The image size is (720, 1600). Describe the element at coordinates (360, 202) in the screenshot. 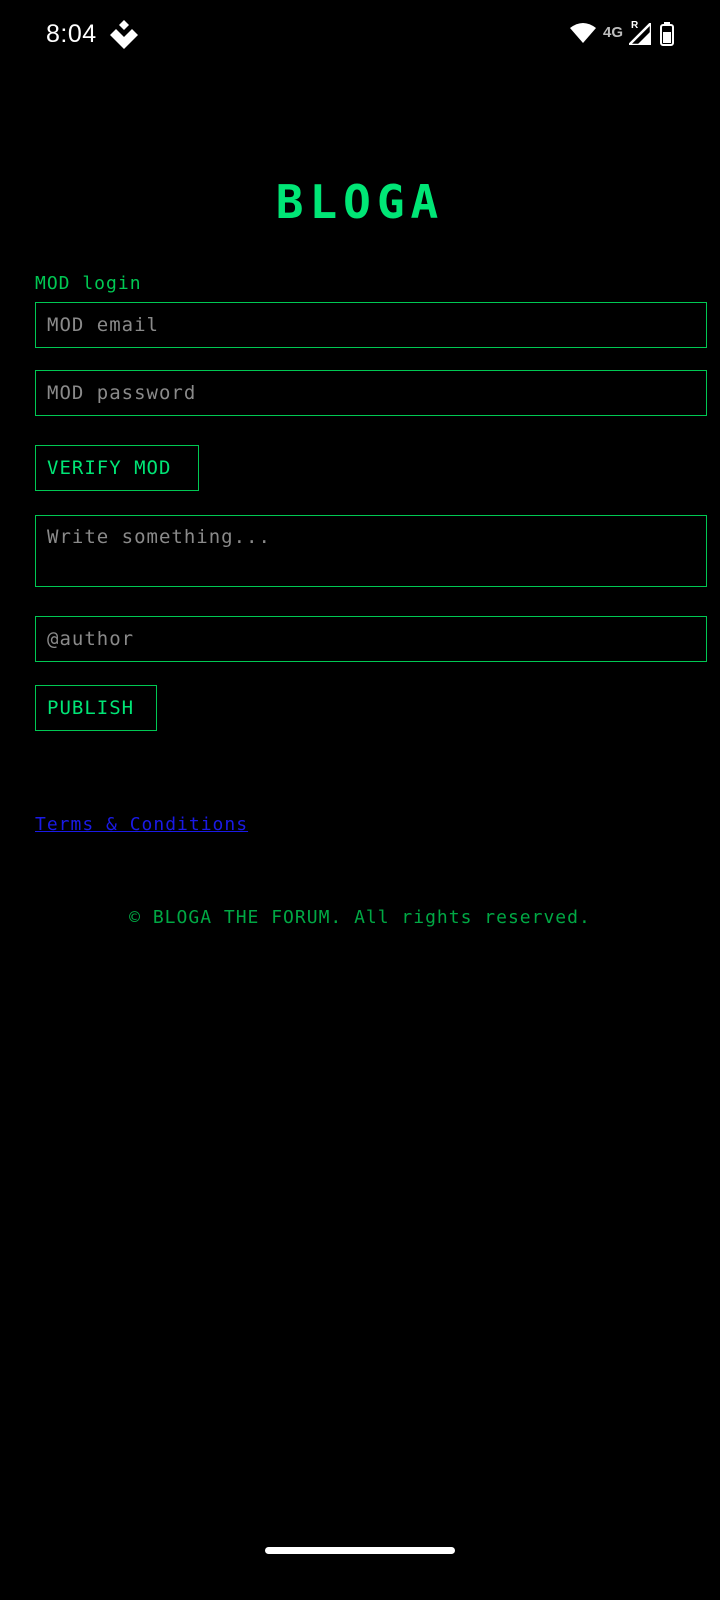

I see `brand-title: BLOGA` at that location.